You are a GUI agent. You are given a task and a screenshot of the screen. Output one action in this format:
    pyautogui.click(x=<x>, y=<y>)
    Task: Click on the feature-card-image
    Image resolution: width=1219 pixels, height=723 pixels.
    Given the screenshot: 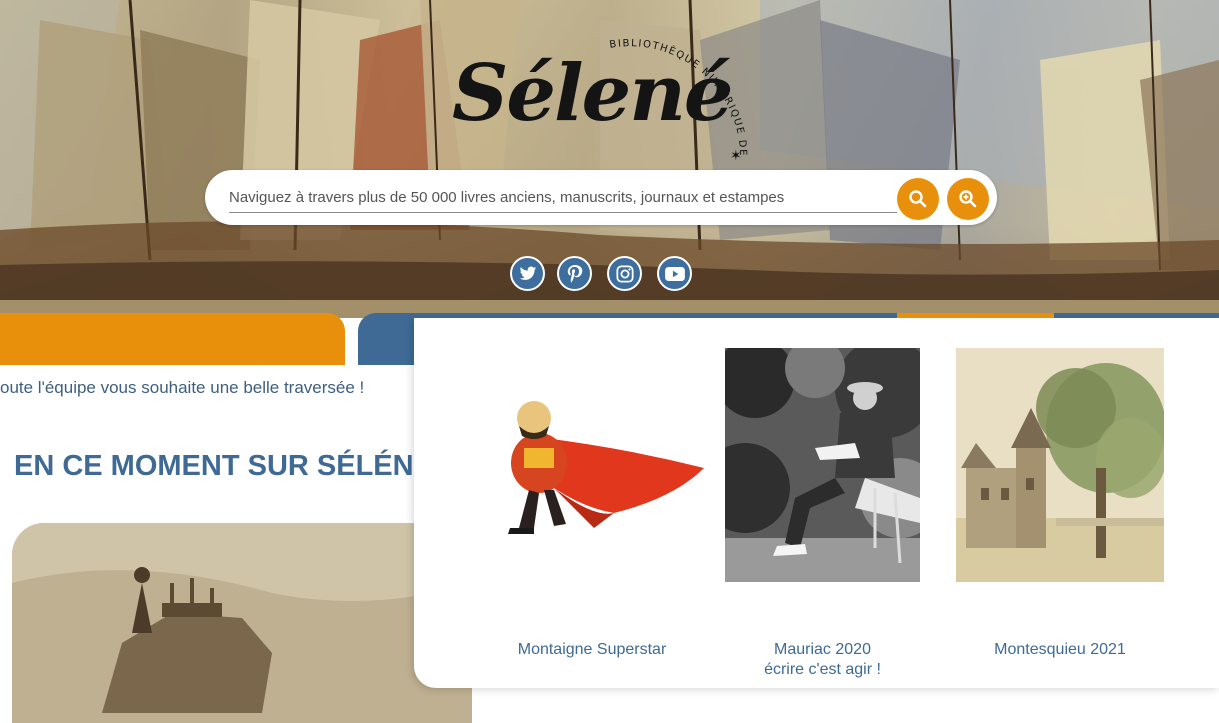 What is the action you would take?
    pyautogui.click(x=242, y=623)
    